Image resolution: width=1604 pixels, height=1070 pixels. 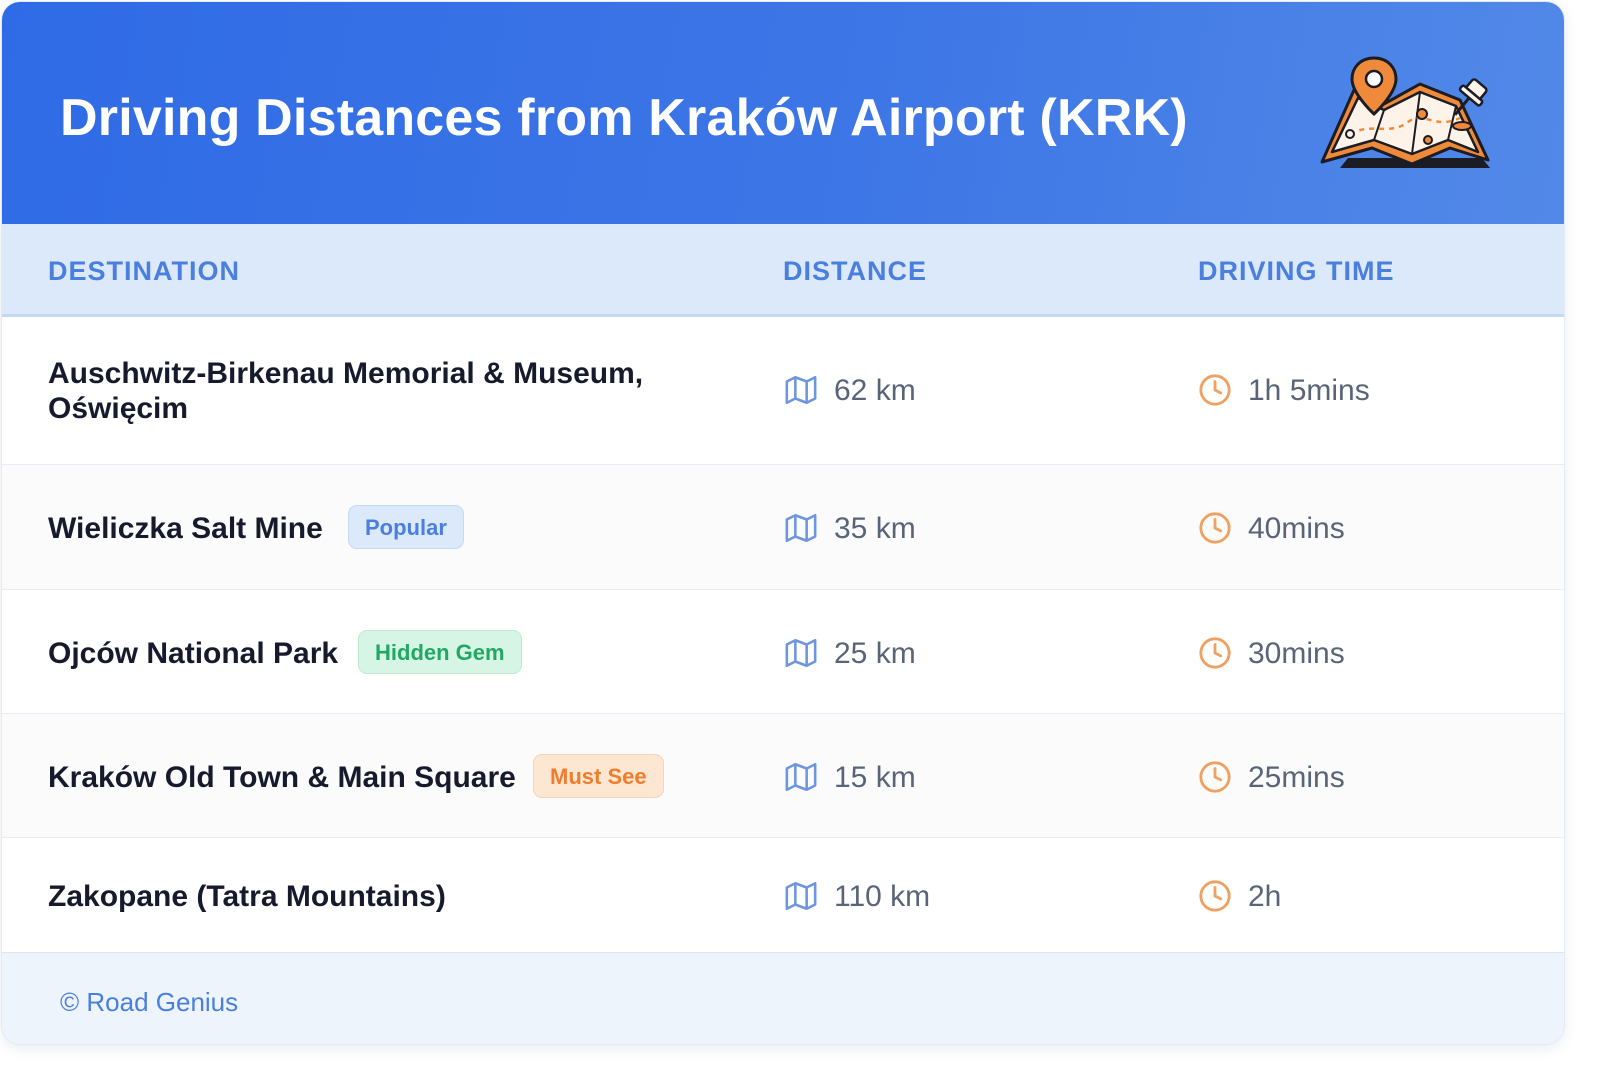 I want to click on column-header-driving-time: DRIVING TIME, so click(x=1296, y=271).